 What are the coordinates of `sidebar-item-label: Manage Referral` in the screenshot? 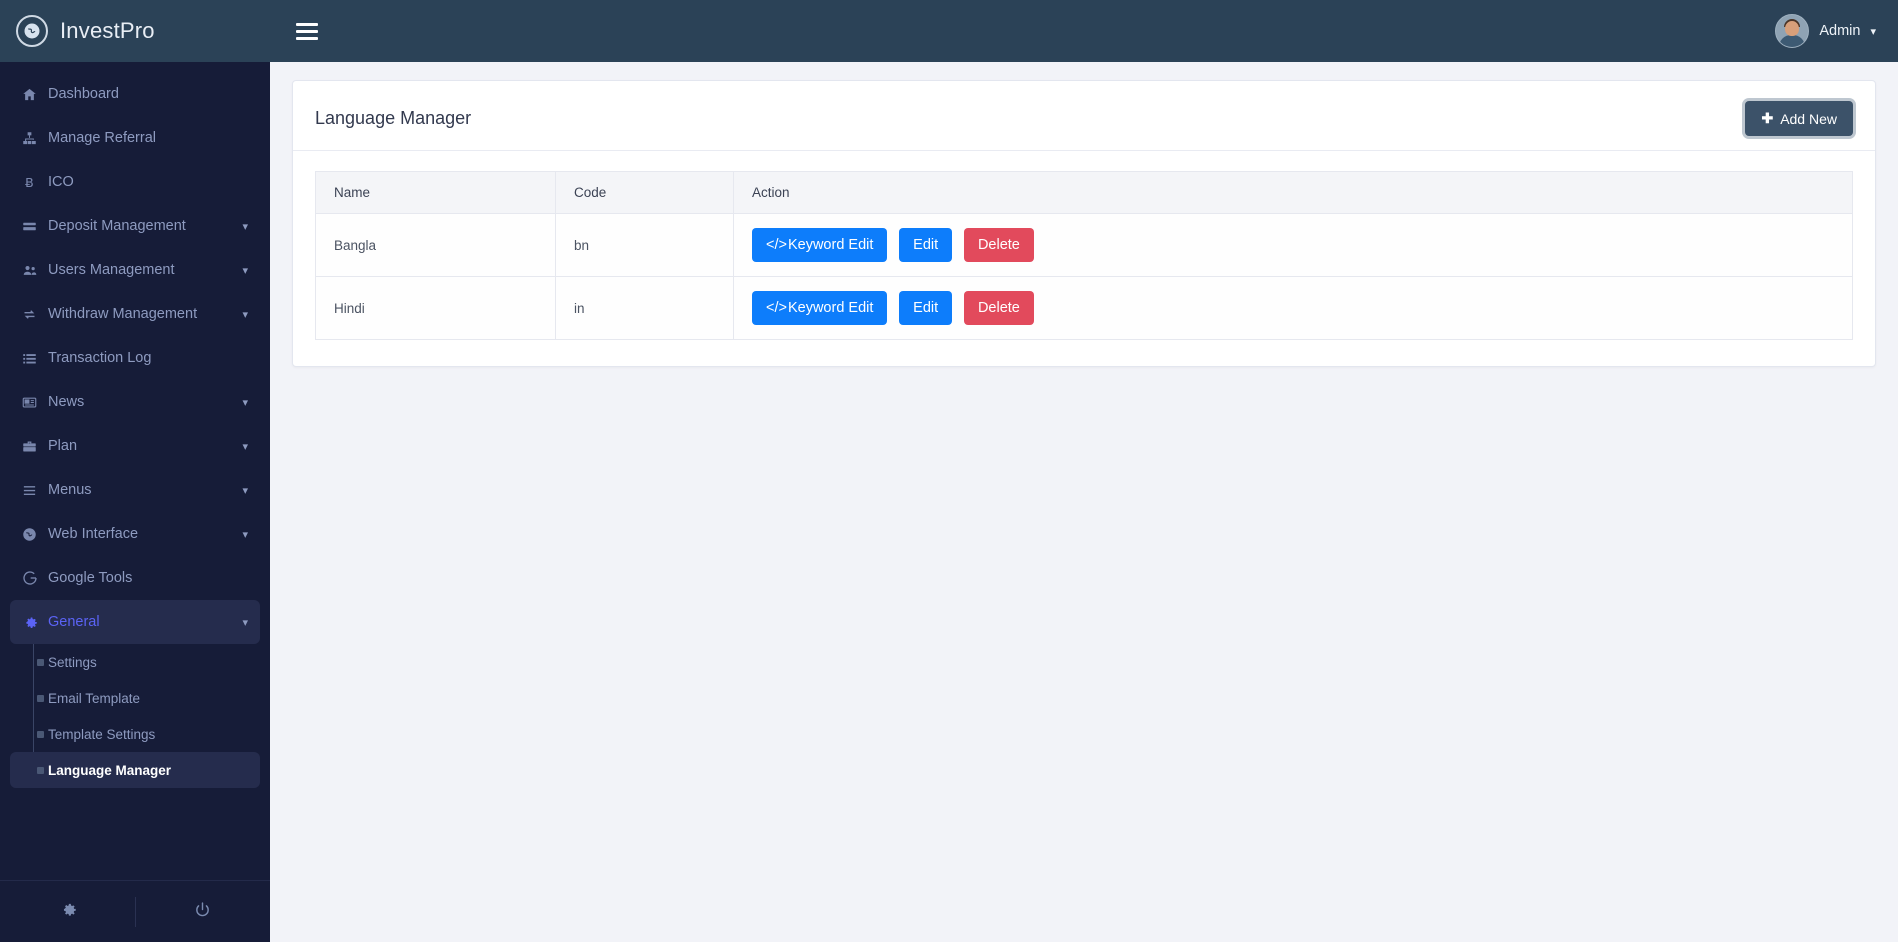 It's located at (102, 138).